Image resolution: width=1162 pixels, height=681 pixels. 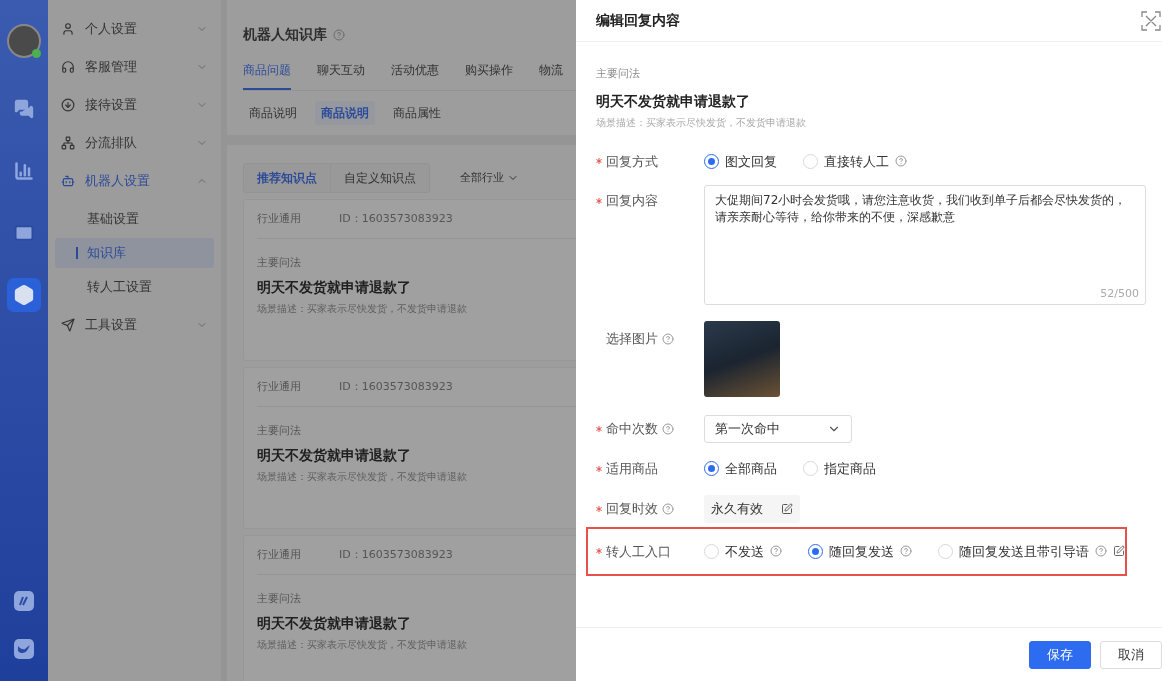 What do you see at coordinates (489, 75) in the screenshot?
I see `tab: 购买操作` at bounding box center [489, 75].